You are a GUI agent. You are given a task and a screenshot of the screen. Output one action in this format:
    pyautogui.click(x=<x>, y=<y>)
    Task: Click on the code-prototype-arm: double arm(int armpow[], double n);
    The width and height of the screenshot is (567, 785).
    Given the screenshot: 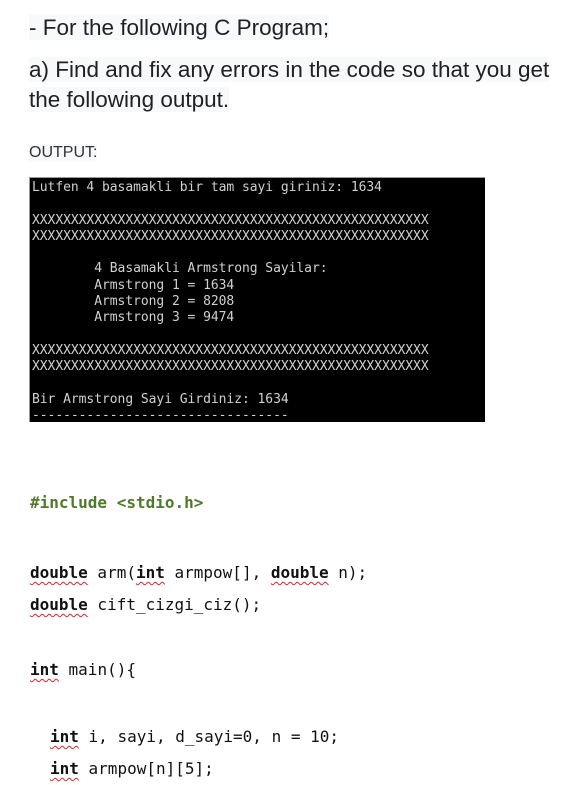 What is the action you would take?
    pyautogui.click(x=198, y=573)
    